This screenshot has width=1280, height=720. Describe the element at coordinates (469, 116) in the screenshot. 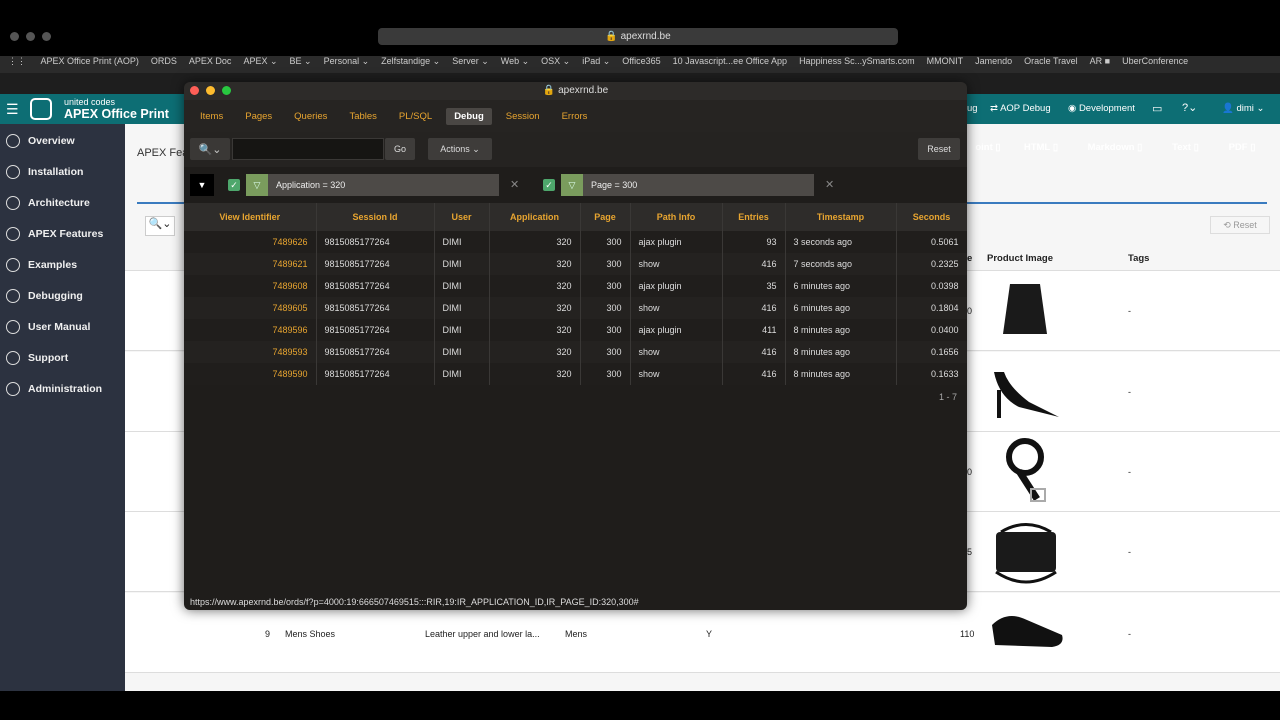

I see `tab-debug: Debug` at that location.